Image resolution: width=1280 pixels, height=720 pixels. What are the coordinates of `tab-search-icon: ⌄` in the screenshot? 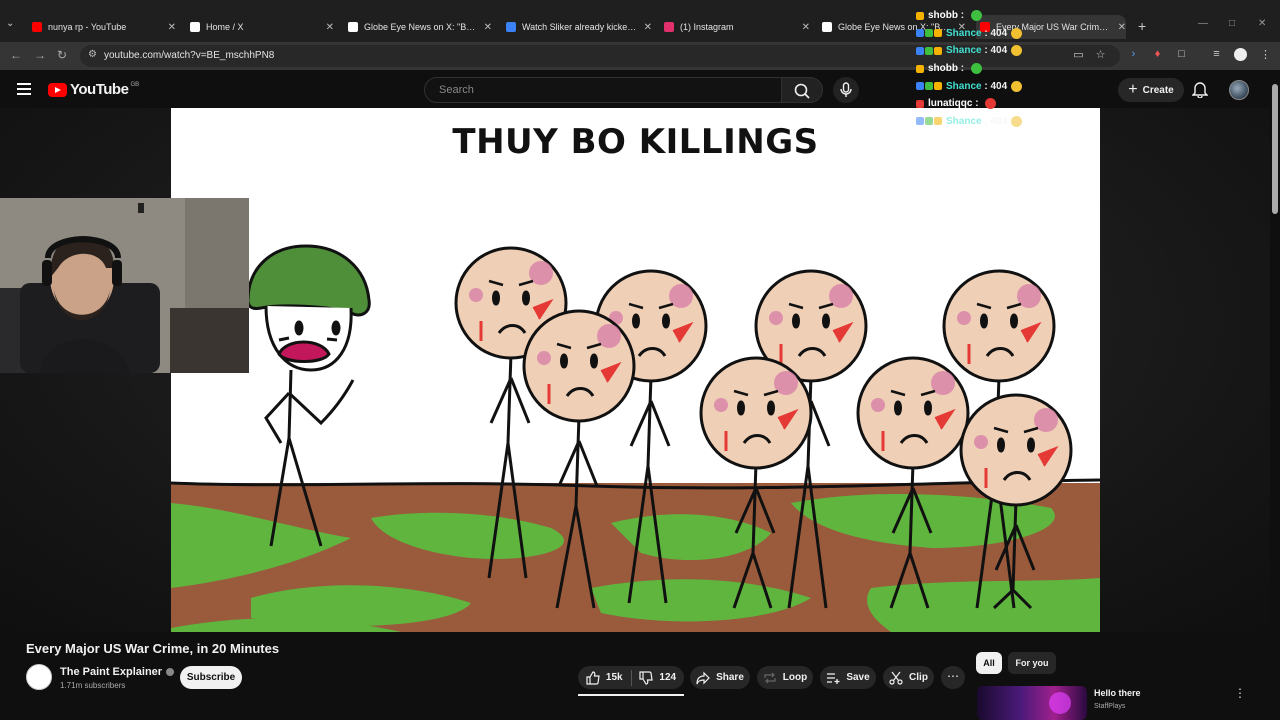 It's located at (14, 26).